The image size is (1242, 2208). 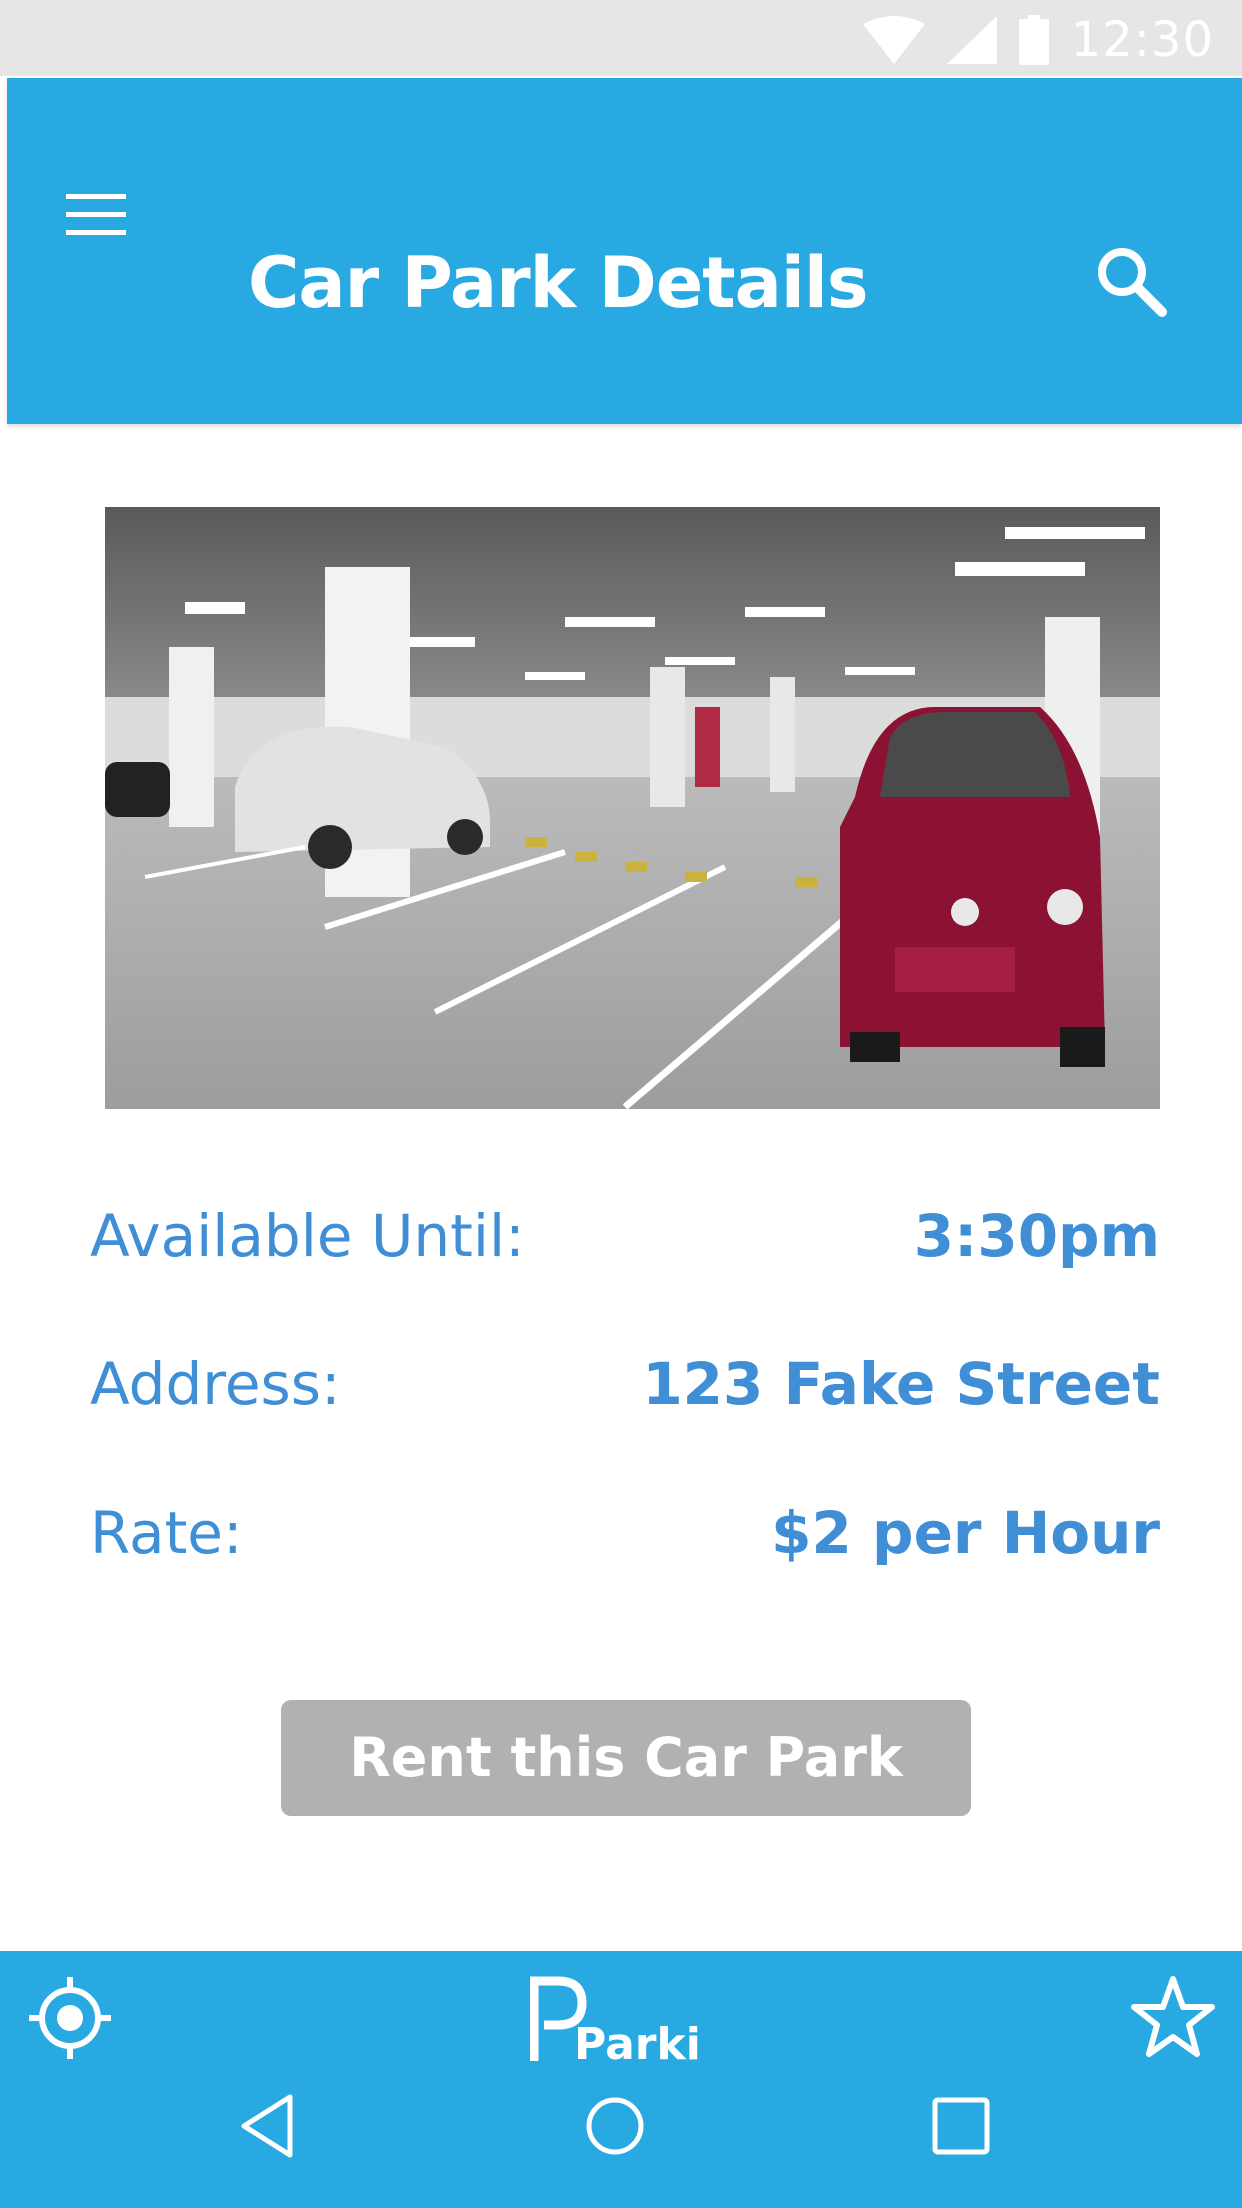 I want to click on brand-name: Parkit., so click(x=637, y=2044).